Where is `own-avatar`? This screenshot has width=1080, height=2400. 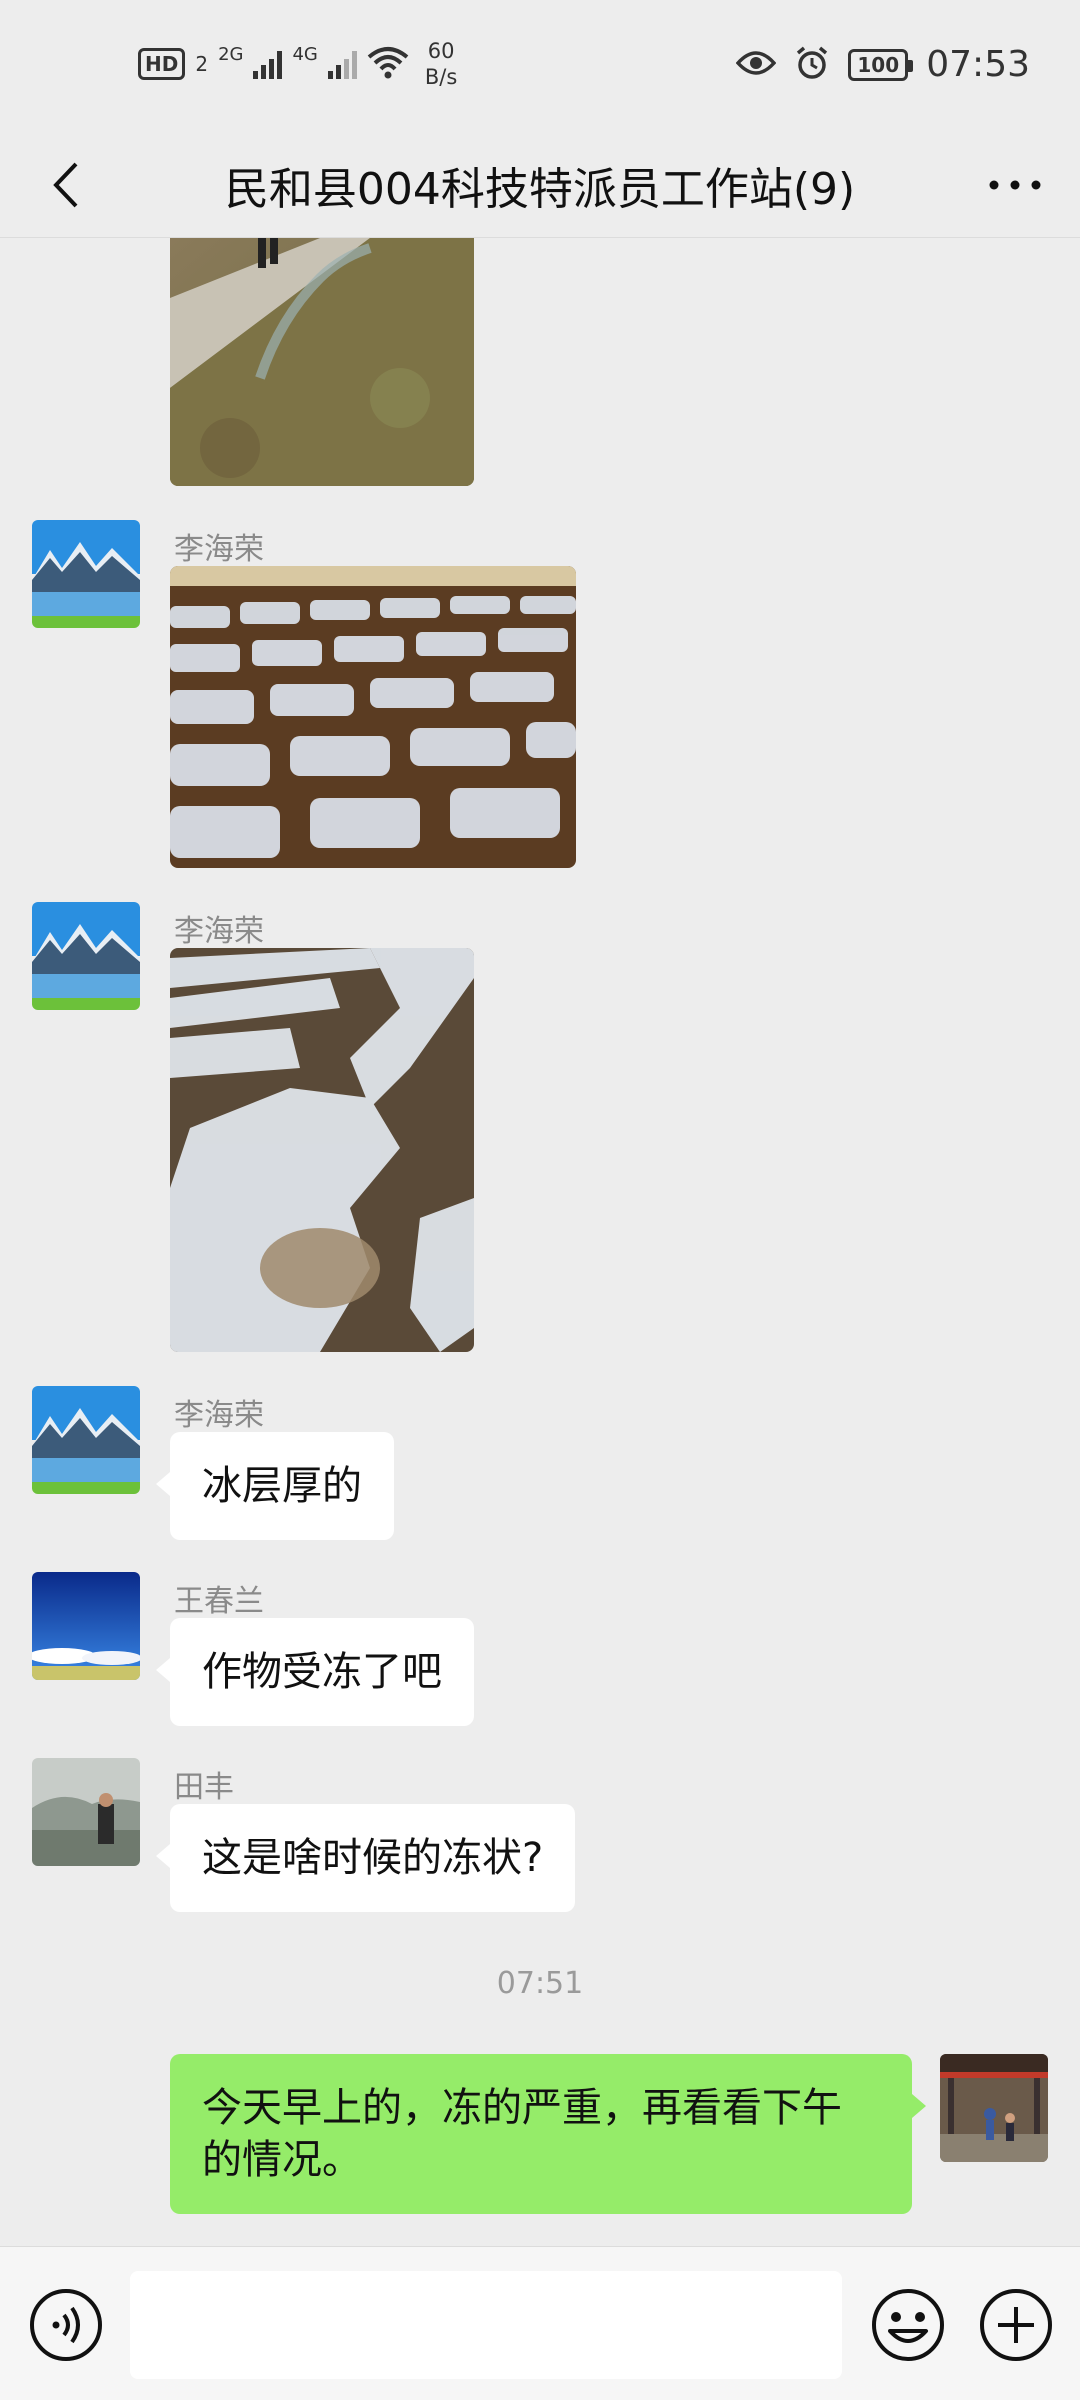 own-avatar is located at coordinates (994, 2108).